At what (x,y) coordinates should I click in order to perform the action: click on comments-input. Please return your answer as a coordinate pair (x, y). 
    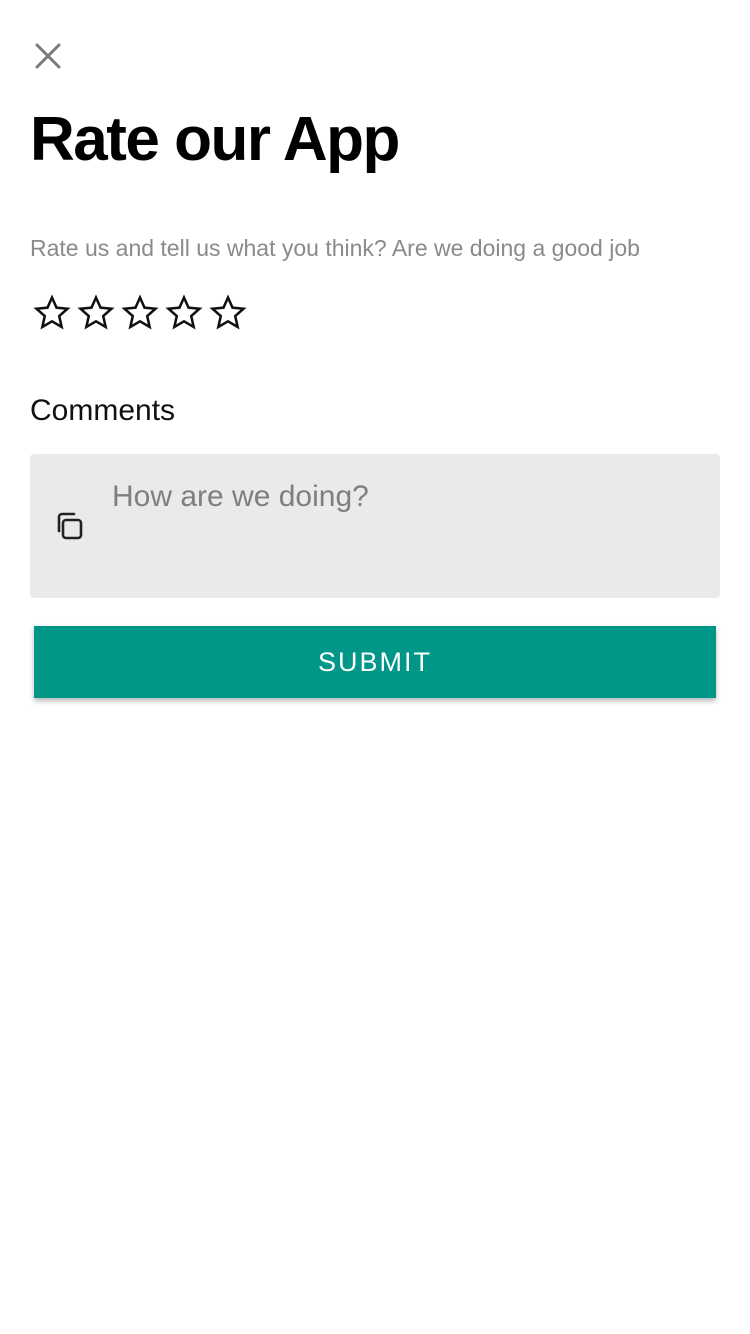
    Looking at the image, I should click on (407, 527).